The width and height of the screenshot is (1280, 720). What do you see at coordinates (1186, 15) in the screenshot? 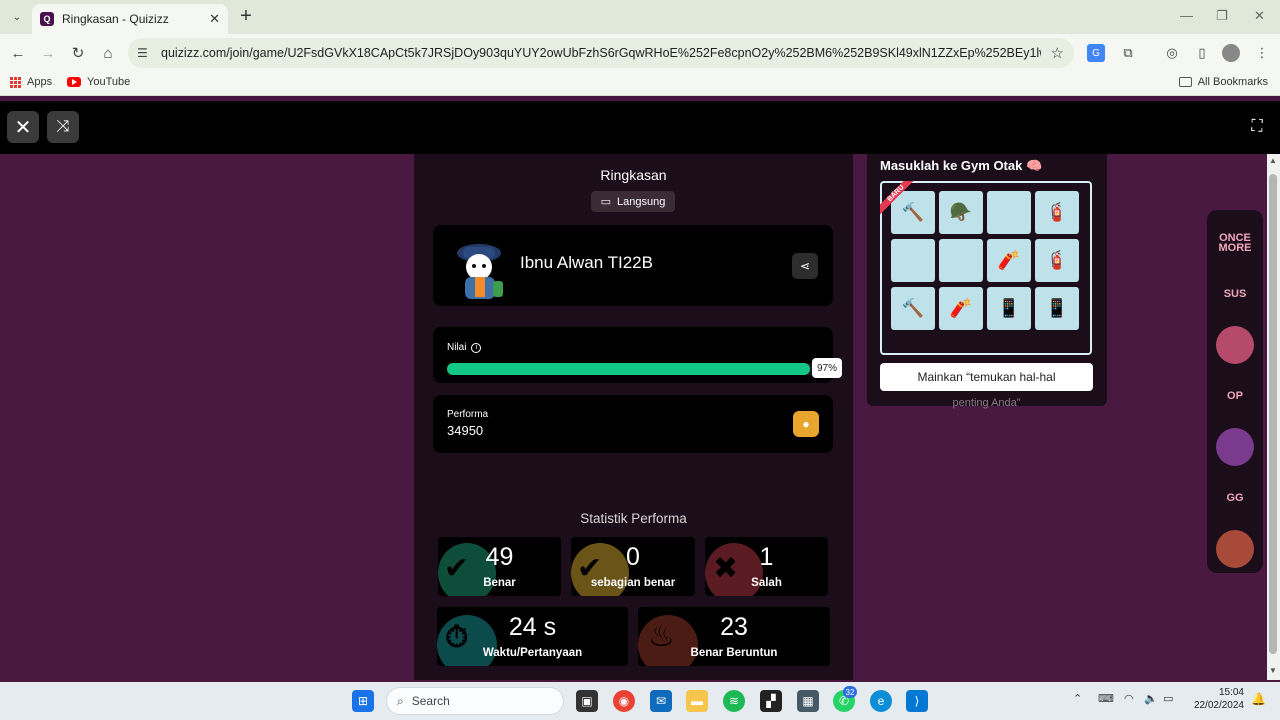
I see `minimize-button: —` at bounding box center [1186, 15].